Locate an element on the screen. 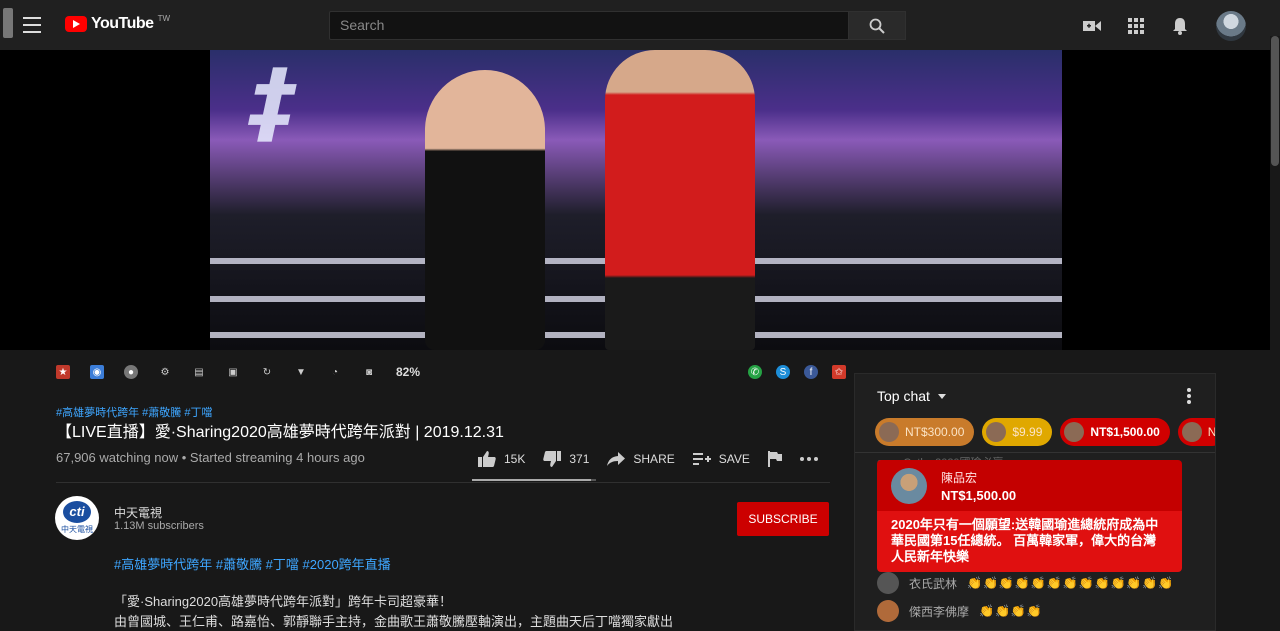  masthead: YouTube TW Search is located at coordinates (640, 25).